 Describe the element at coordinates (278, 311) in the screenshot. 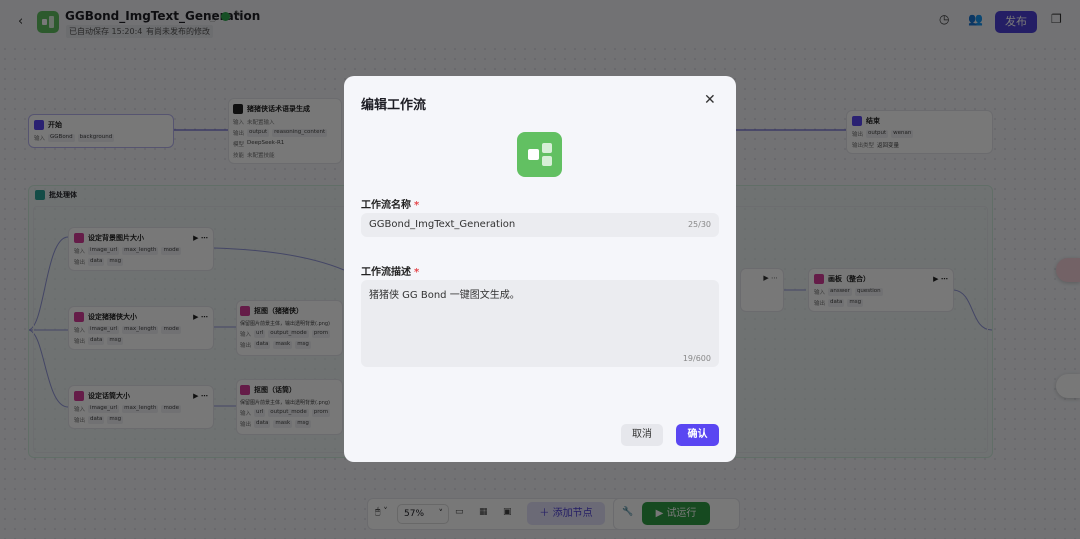

I see `node-title: 抠图（猪猪侠）` at that location.